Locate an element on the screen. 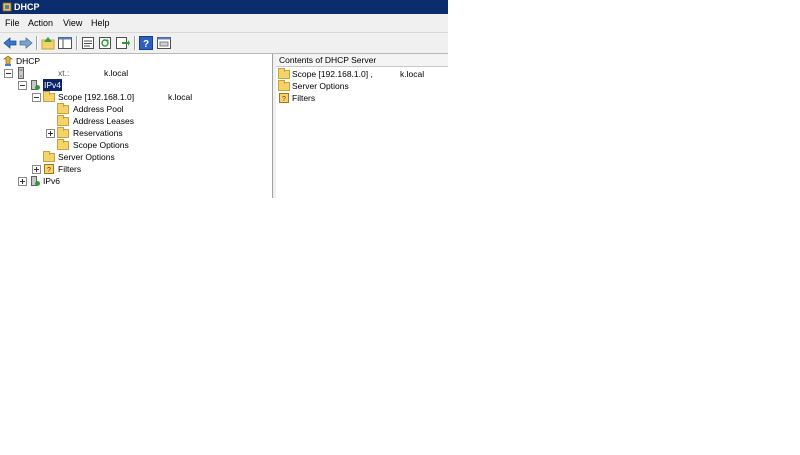 The height and width of the screenshot is (455, 800). list-item-label-suffix: k.local is located at coordinates (412, 74).